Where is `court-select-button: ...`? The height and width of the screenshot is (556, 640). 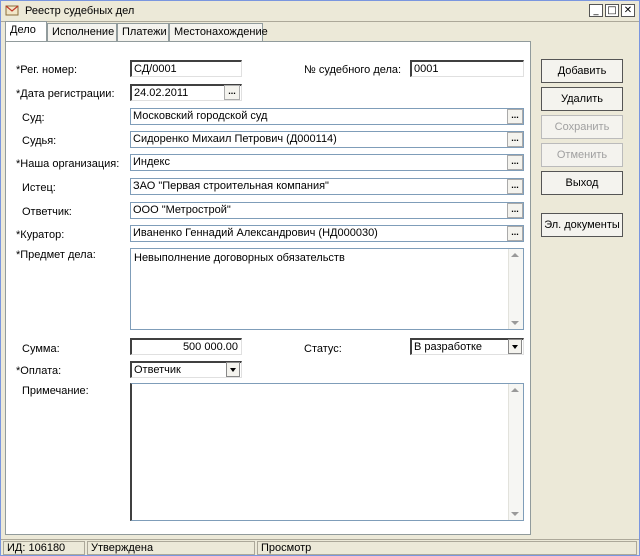 court-select-button: ... is located at coordinates (515, 116).